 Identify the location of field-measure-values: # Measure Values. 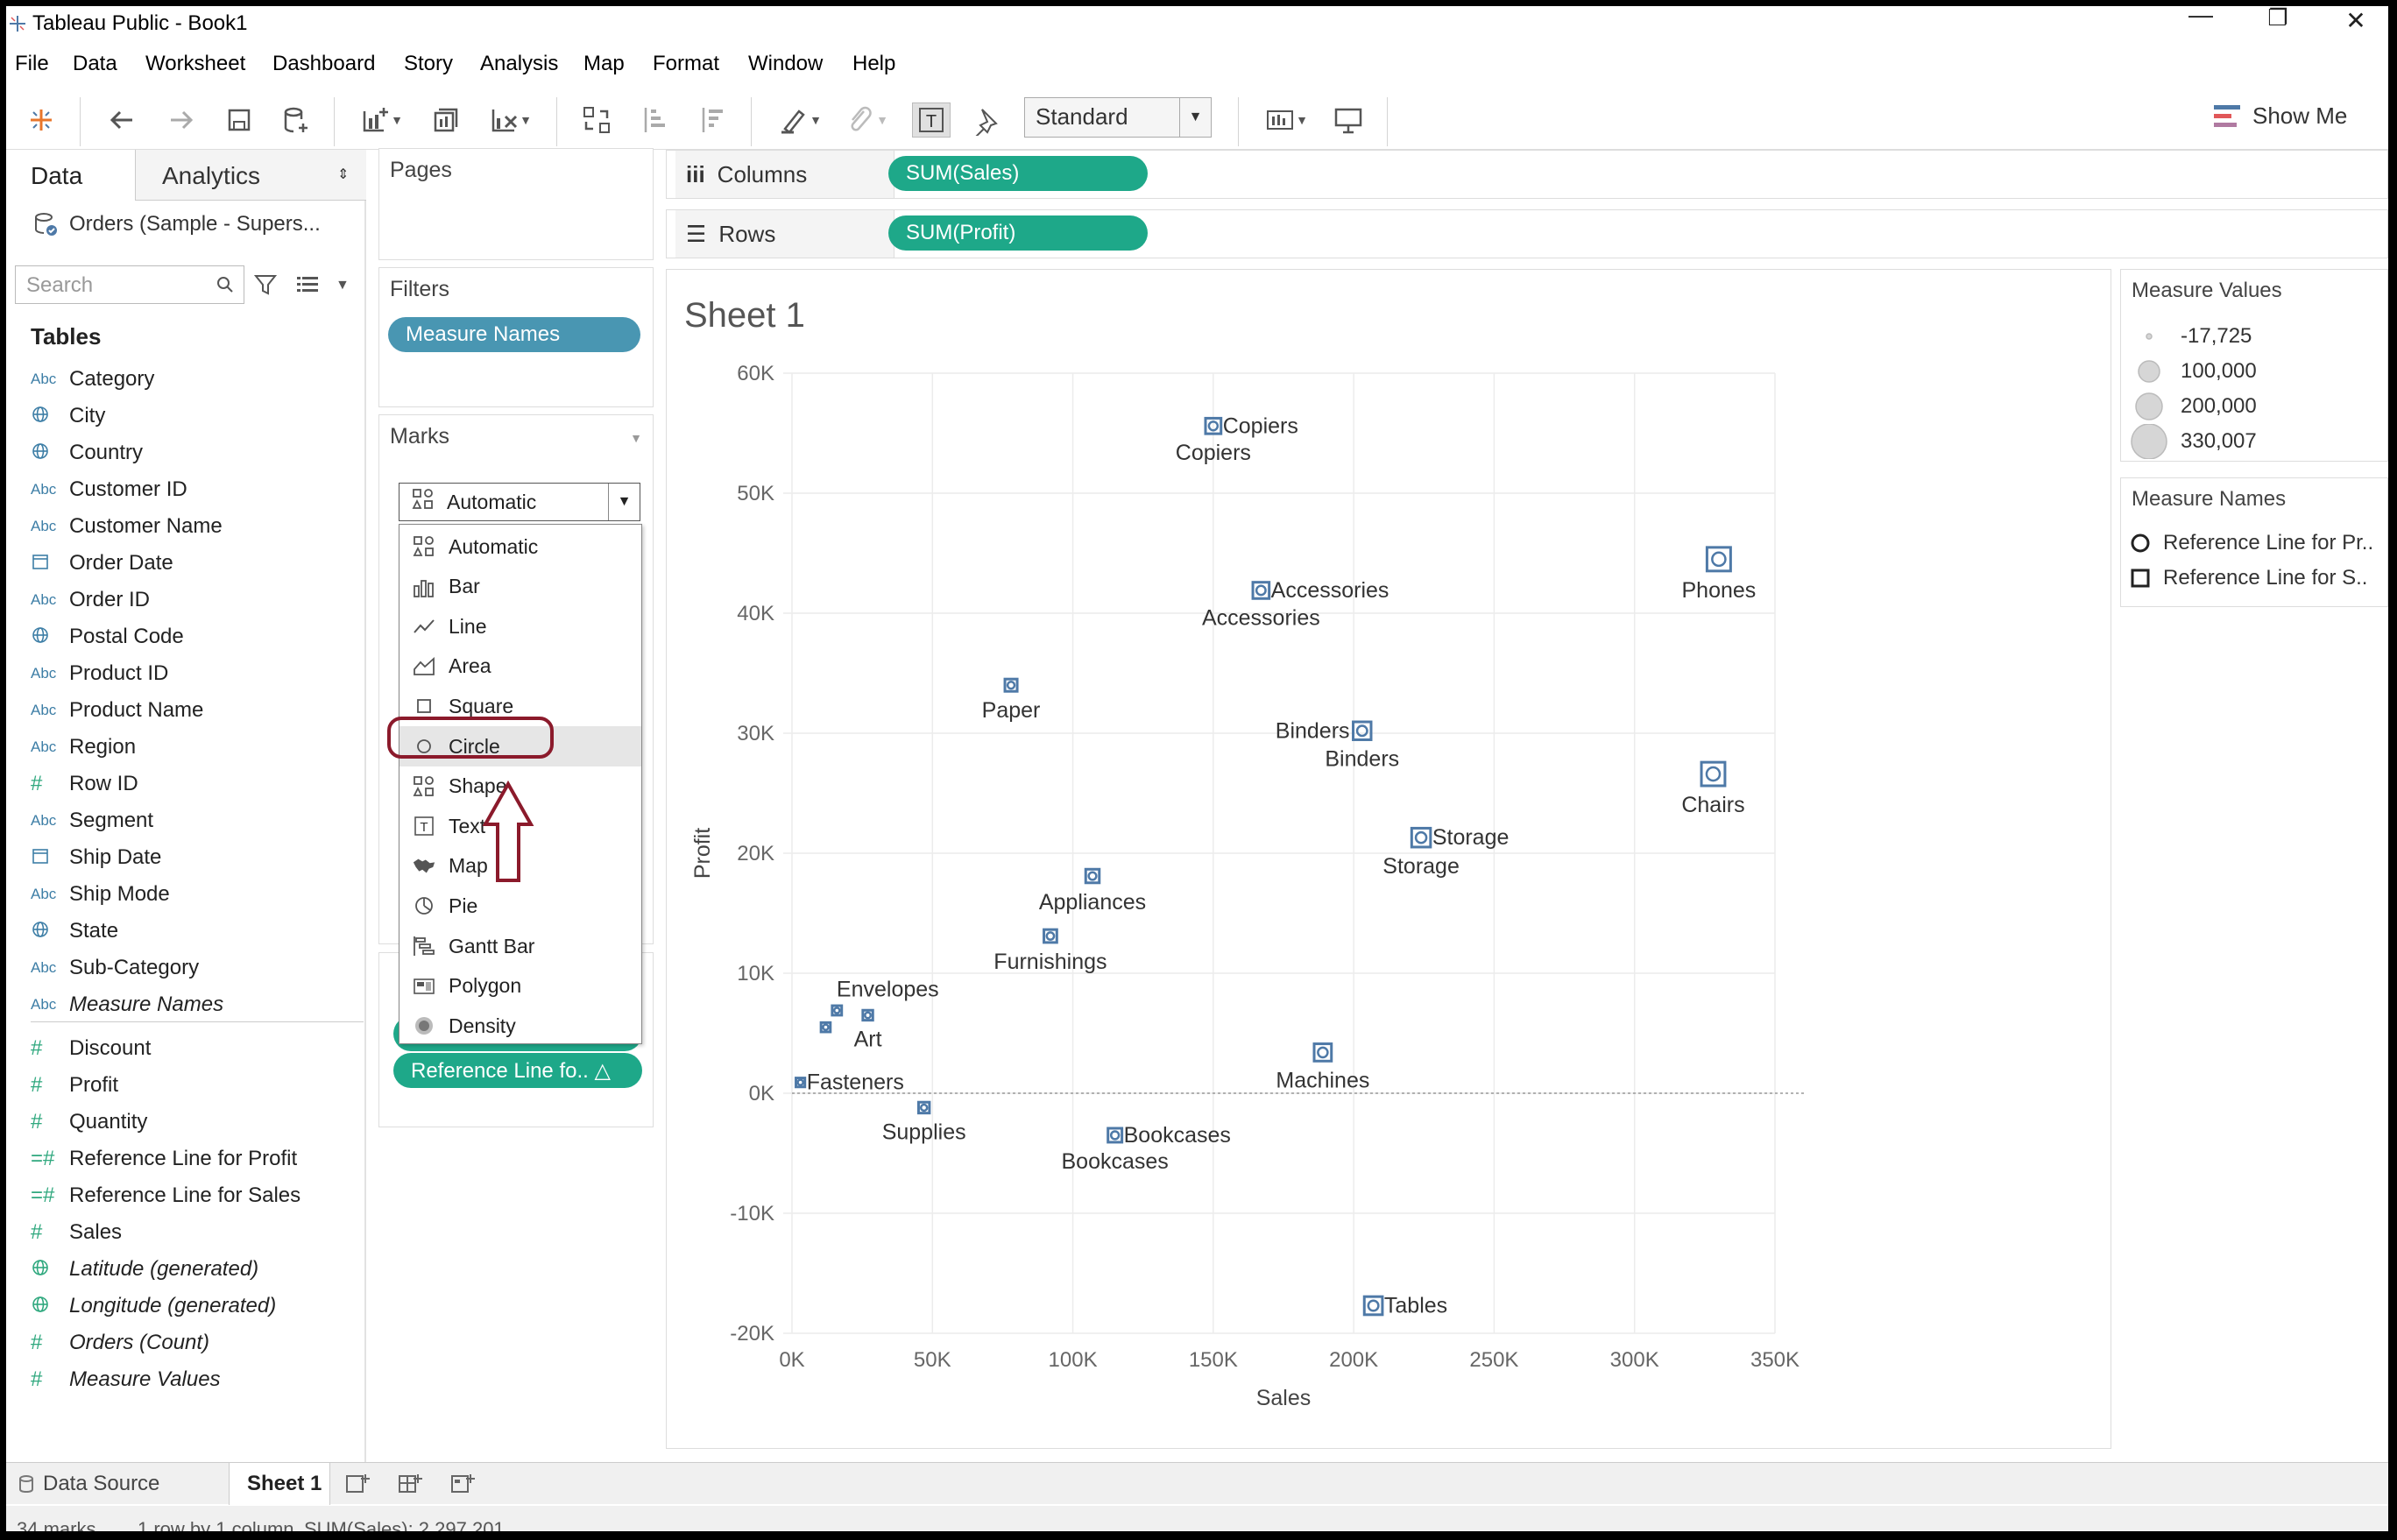
(197, 1379).